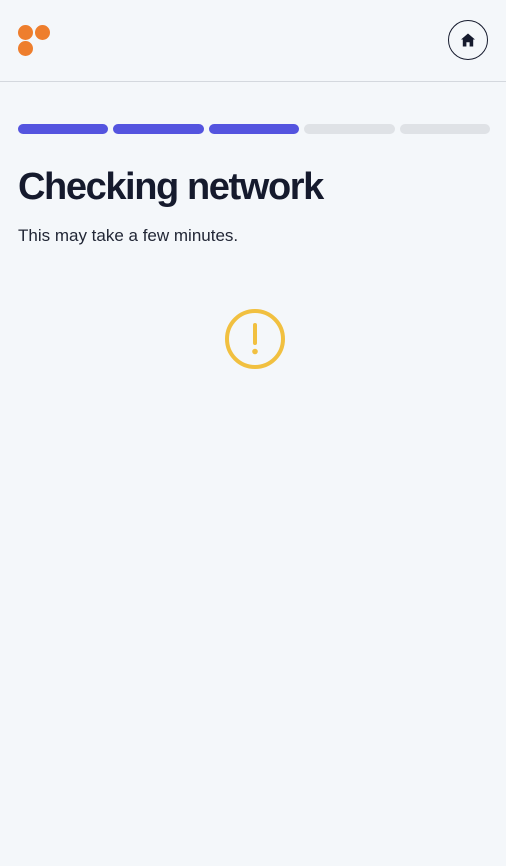 The image size is (506, 866). Describe the element at coordinates (34, 41) in the screenshot. I see `brand-logo-icon` at that location.